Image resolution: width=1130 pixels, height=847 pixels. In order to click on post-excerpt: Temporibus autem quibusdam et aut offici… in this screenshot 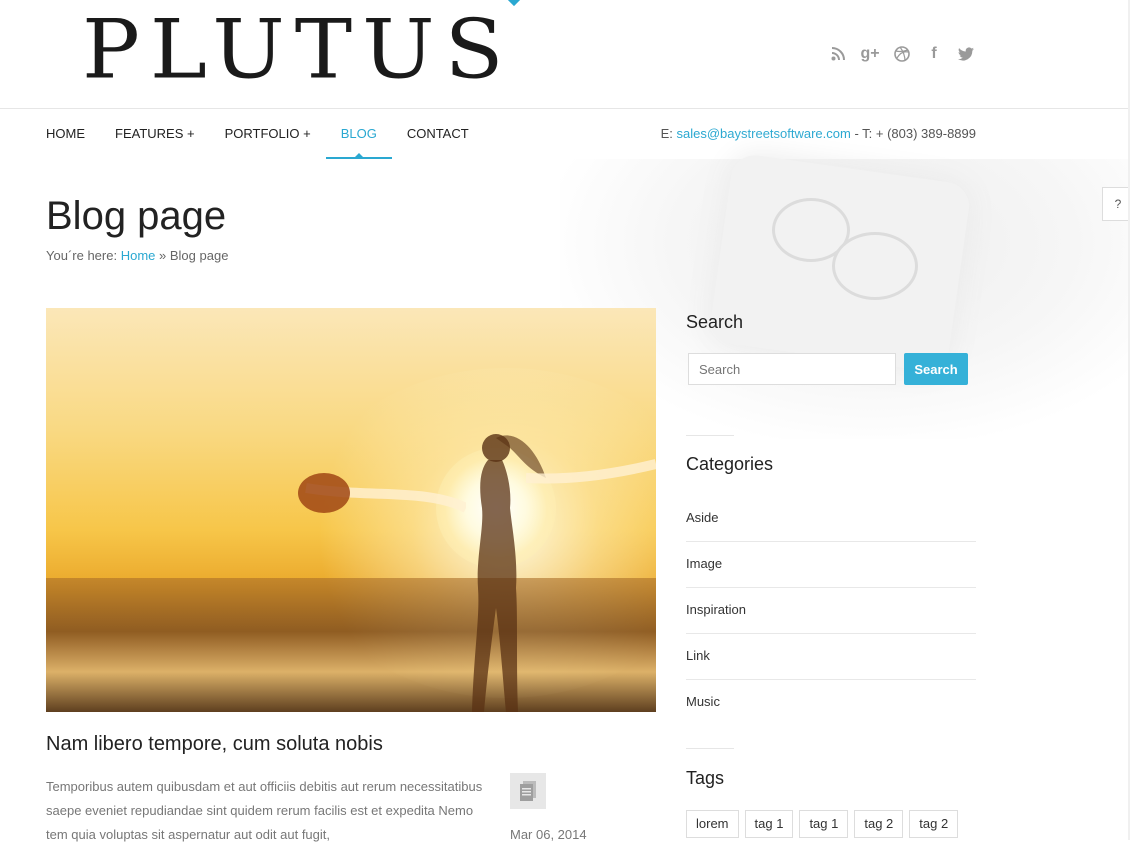, I will do `click(264, 810)`.